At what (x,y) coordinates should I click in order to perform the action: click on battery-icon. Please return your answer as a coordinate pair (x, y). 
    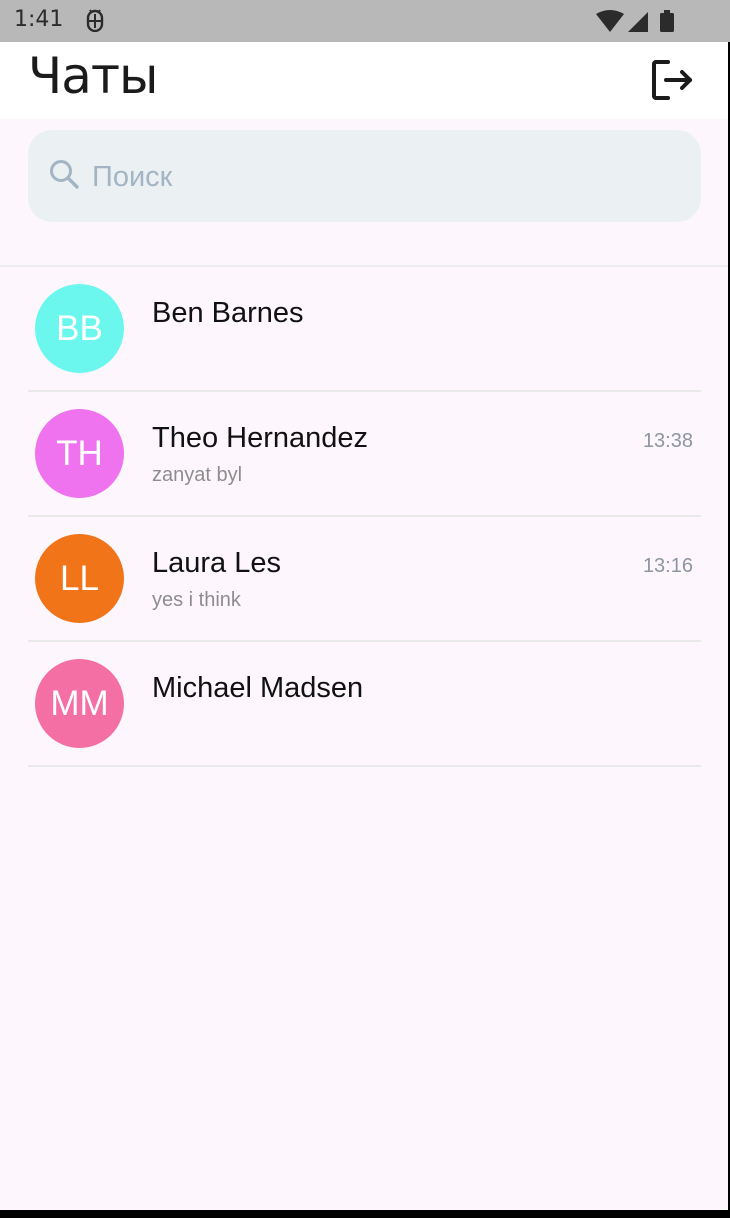
    Looking at the image, I should click on (667, 21).